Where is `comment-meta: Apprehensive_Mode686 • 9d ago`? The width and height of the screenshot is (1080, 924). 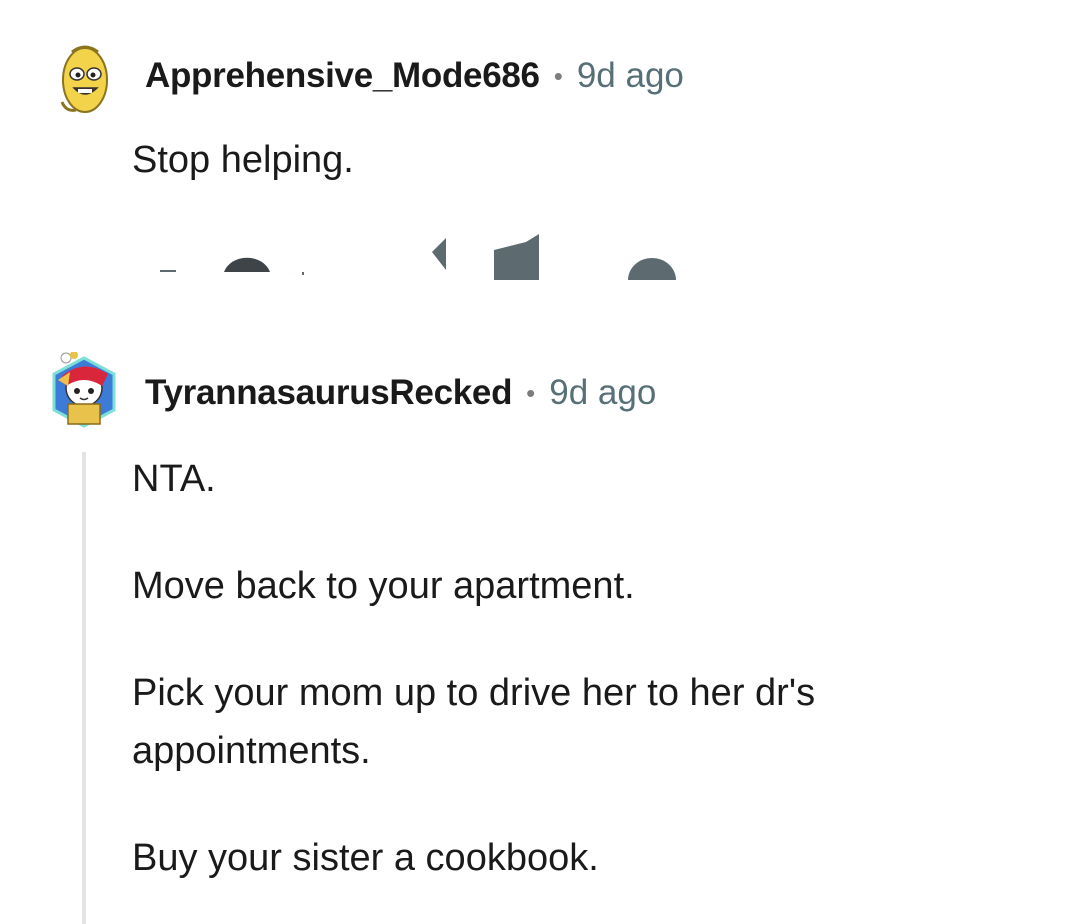 comment-meta: Apprehensive_Mode686 • 9d ago is located at coordinates (414, 76).